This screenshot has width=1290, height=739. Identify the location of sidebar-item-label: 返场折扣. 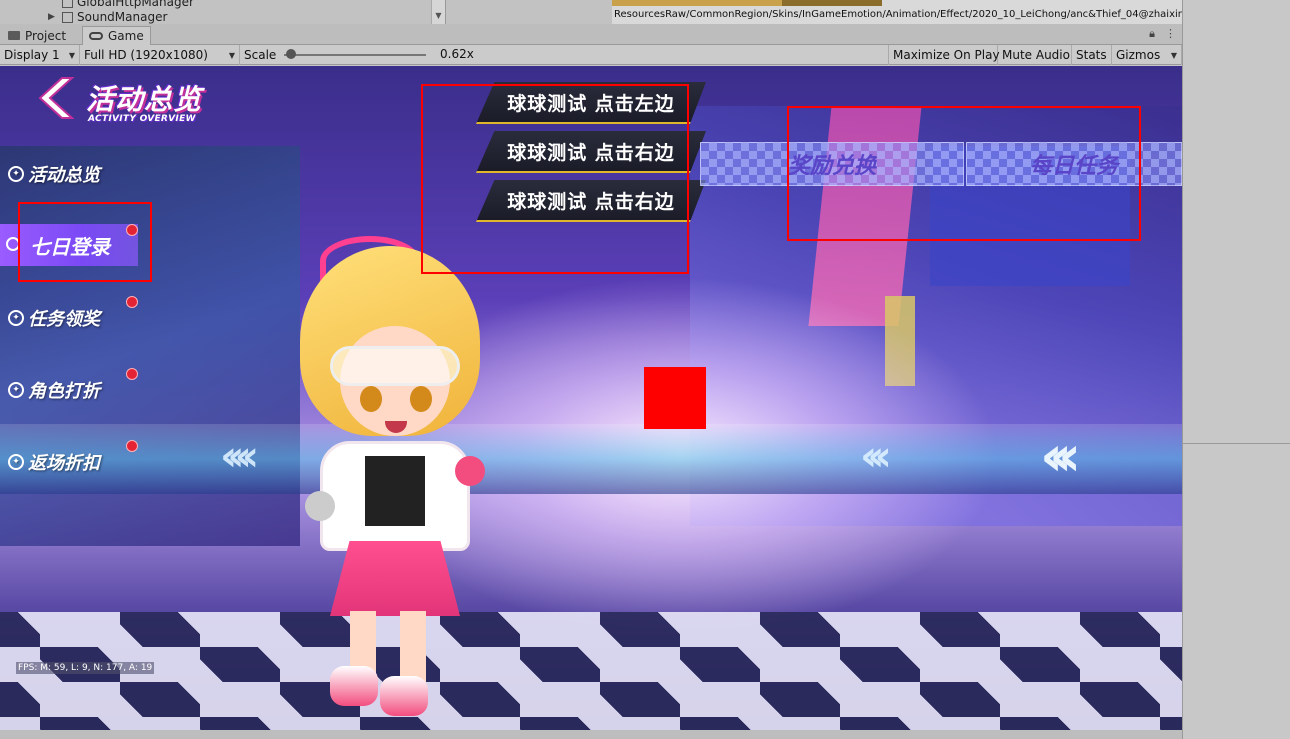
(64, 463).